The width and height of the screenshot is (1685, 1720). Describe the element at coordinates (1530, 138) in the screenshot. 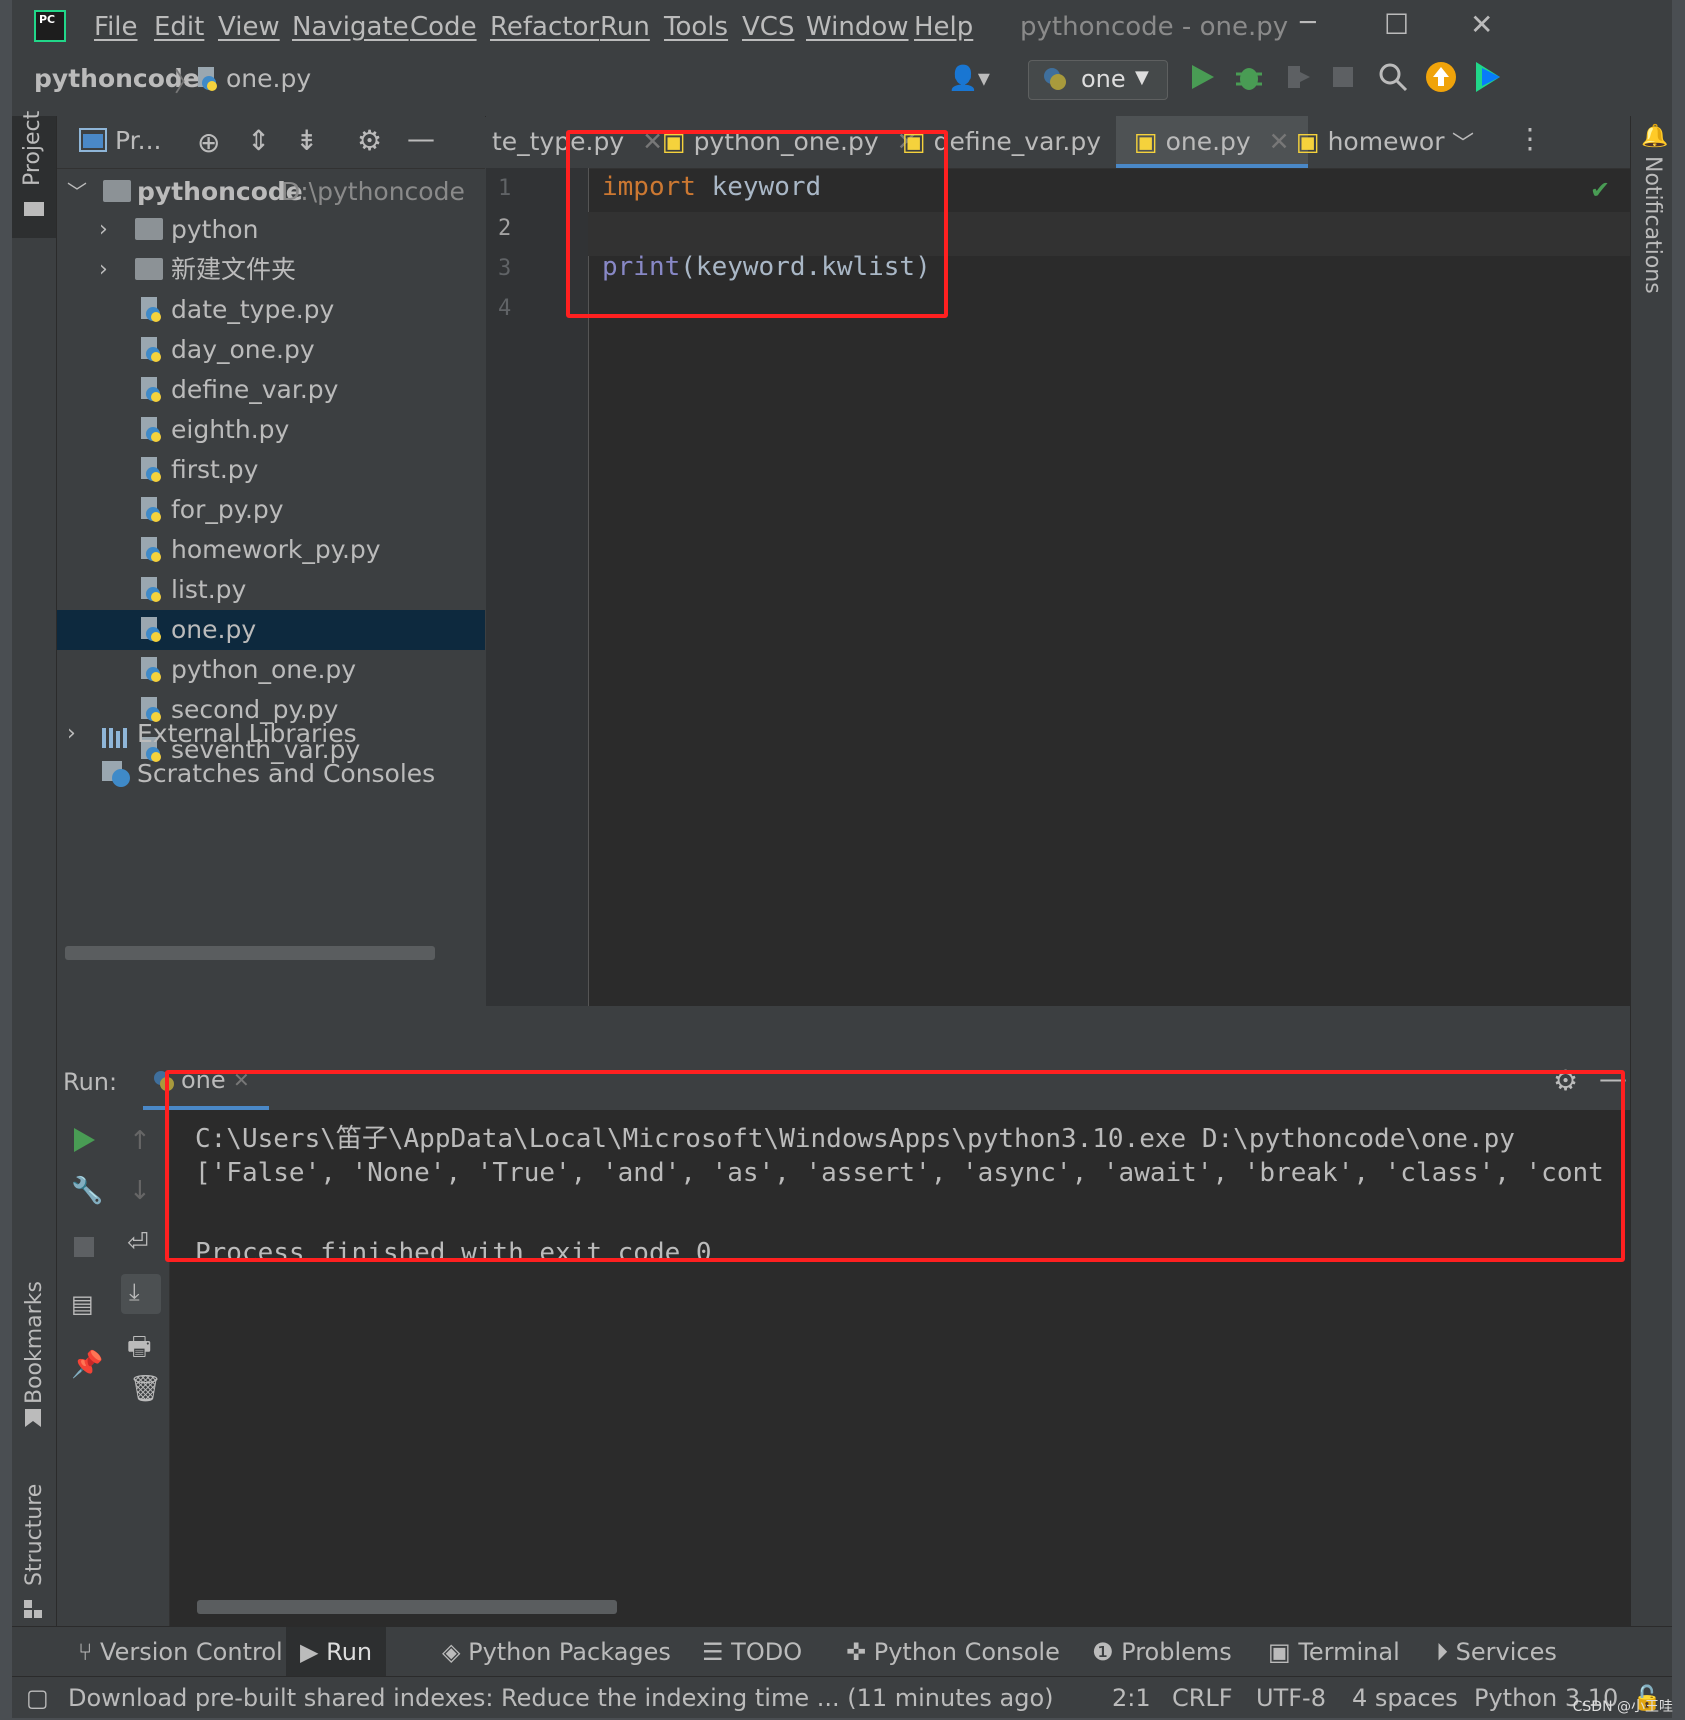

I see `more-options-icon: ⋮` at that location.